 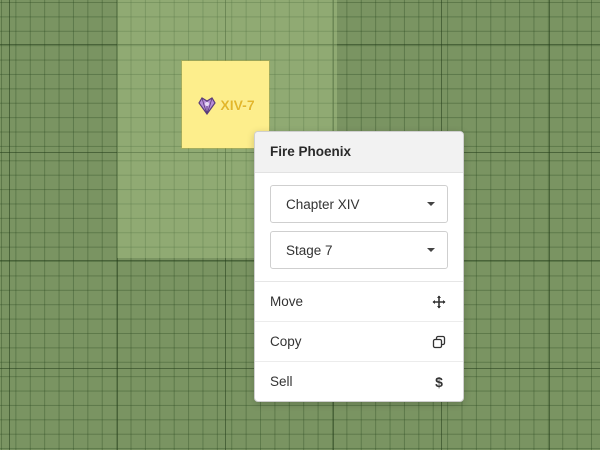 I want to click on dollar-icon: $, so click(x=439, y=381).